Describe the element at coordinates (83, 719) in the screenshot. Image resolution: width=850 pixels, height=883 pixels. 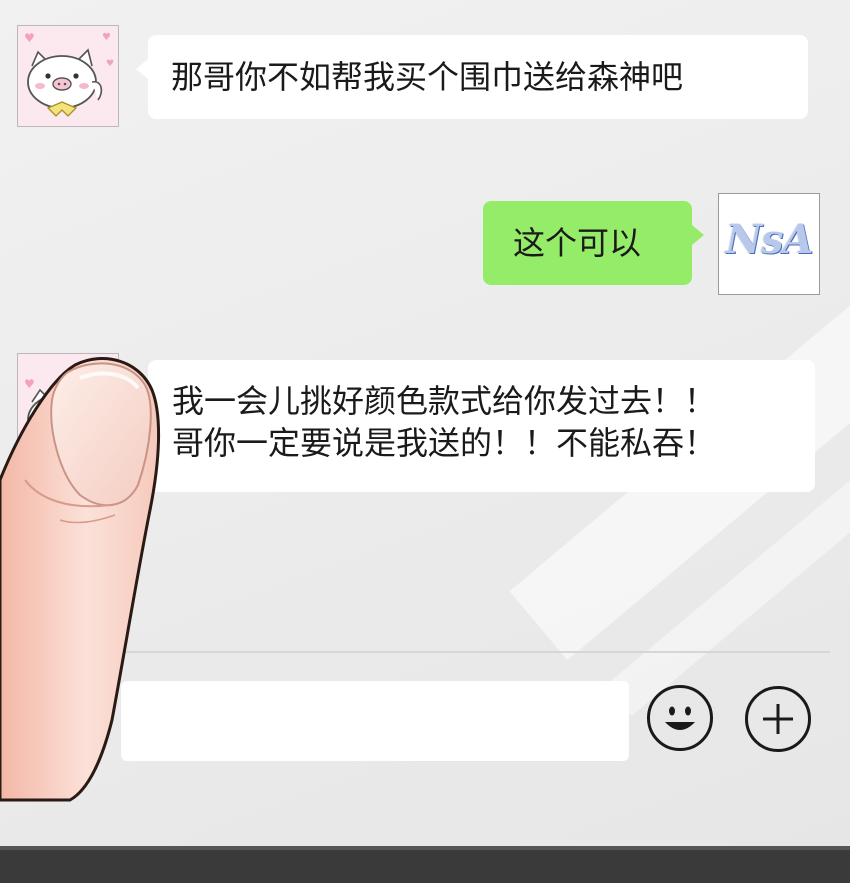
I see `voice-icon` at that location.